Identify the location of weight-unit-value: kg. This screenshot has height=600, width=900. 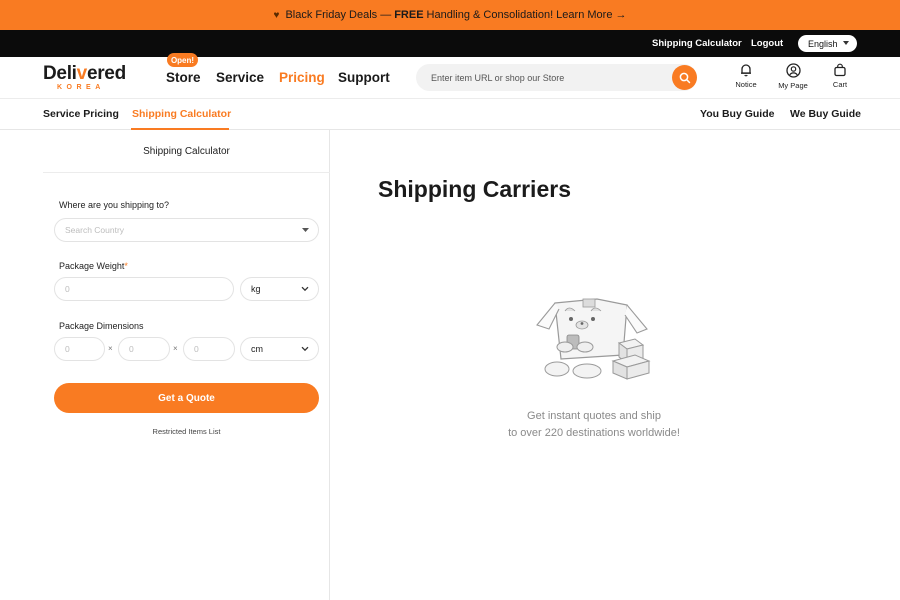
(256, 289).